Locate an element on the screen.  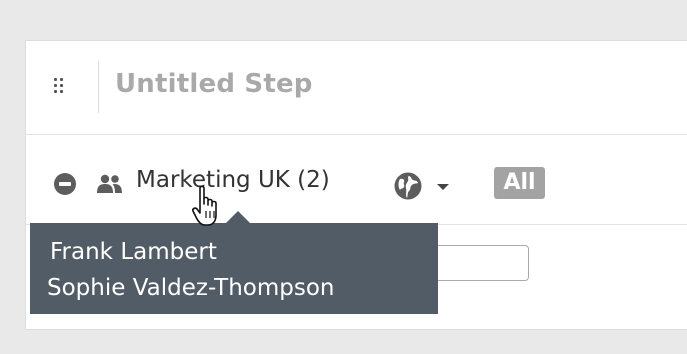
header-divider is located at coordinates (98, 87).